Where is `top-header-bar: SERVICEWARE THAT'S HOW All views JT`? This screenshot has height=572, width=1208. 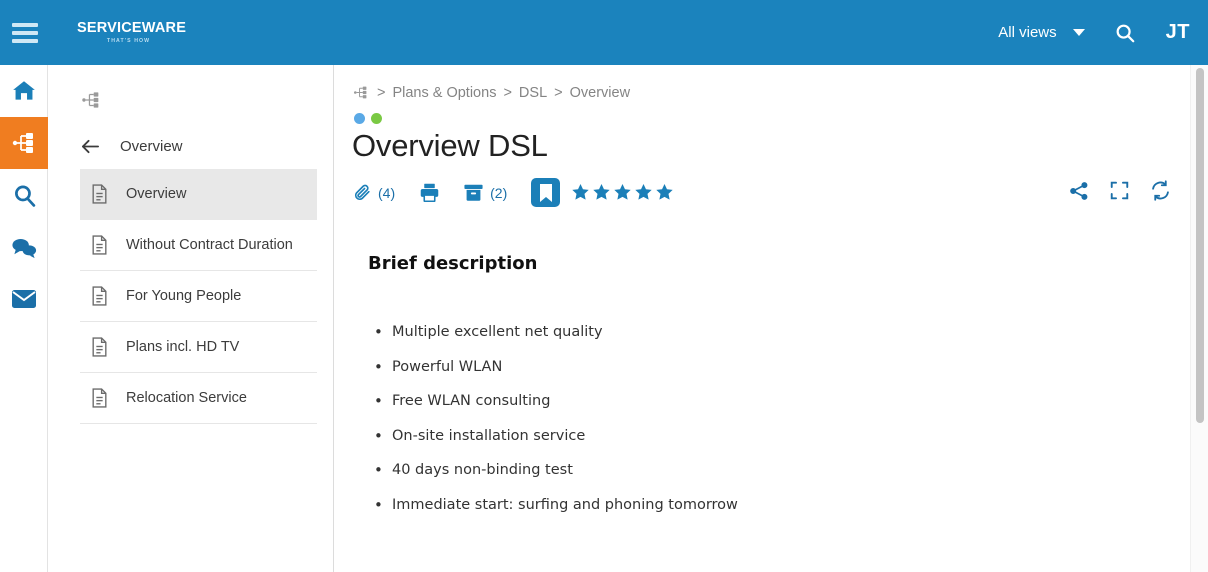
top-header-bar: SERVICEWARE THAT'S HOW All views JT is located at coordinates (604, 32).